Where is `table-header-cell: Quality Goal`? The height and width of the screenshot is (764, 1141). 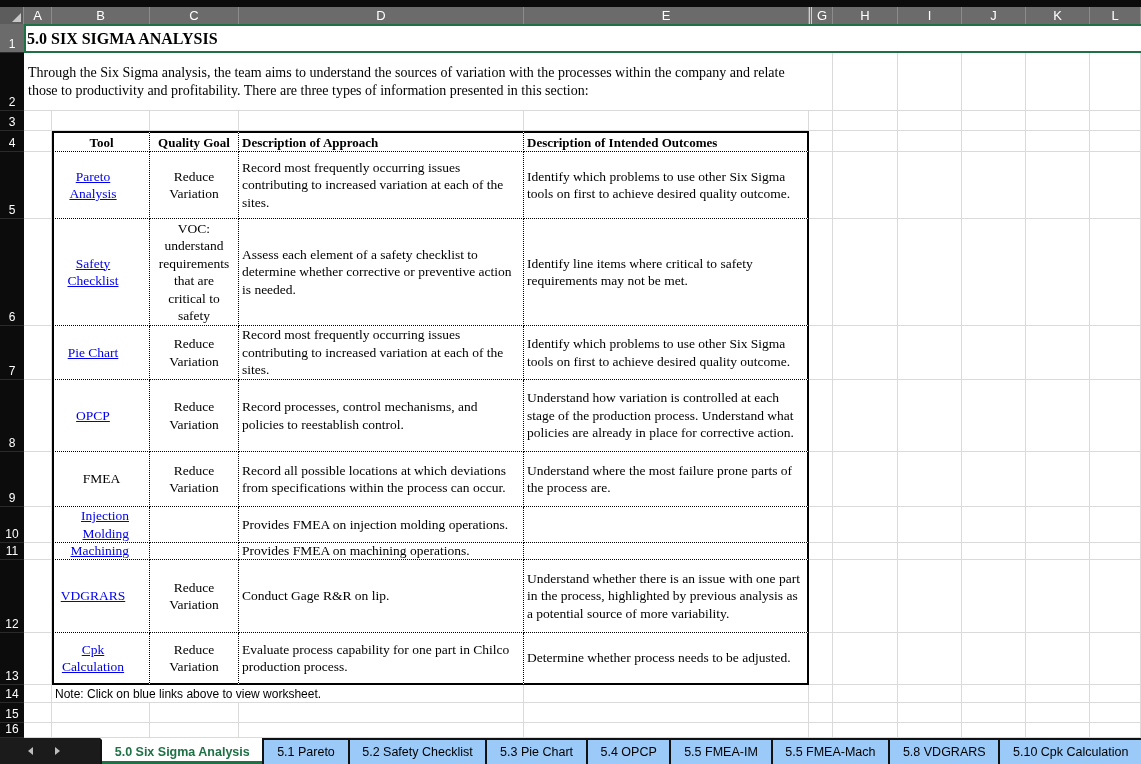
table-header-cell: Quality Goal is located at coordinates (194, 141).